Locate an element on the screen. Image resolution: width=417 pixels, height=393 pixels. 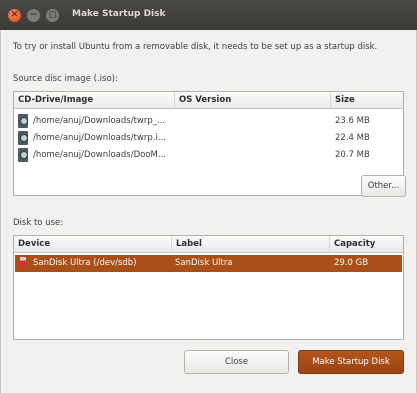
column-header-size: Size is located at coordinates (367, 100).